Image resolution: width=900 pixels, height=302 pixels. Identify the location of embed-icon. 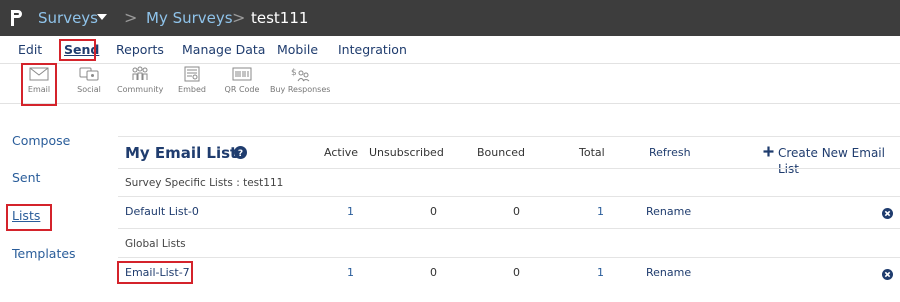
(192, 74).